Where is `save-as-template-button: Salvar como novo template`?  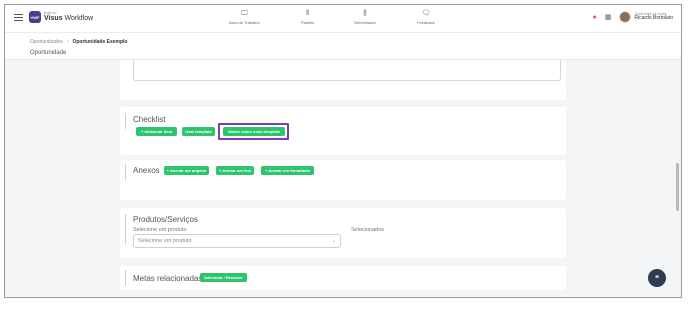
save-as-template-button: Salvar como novo template is located at coordinates (254, 131).